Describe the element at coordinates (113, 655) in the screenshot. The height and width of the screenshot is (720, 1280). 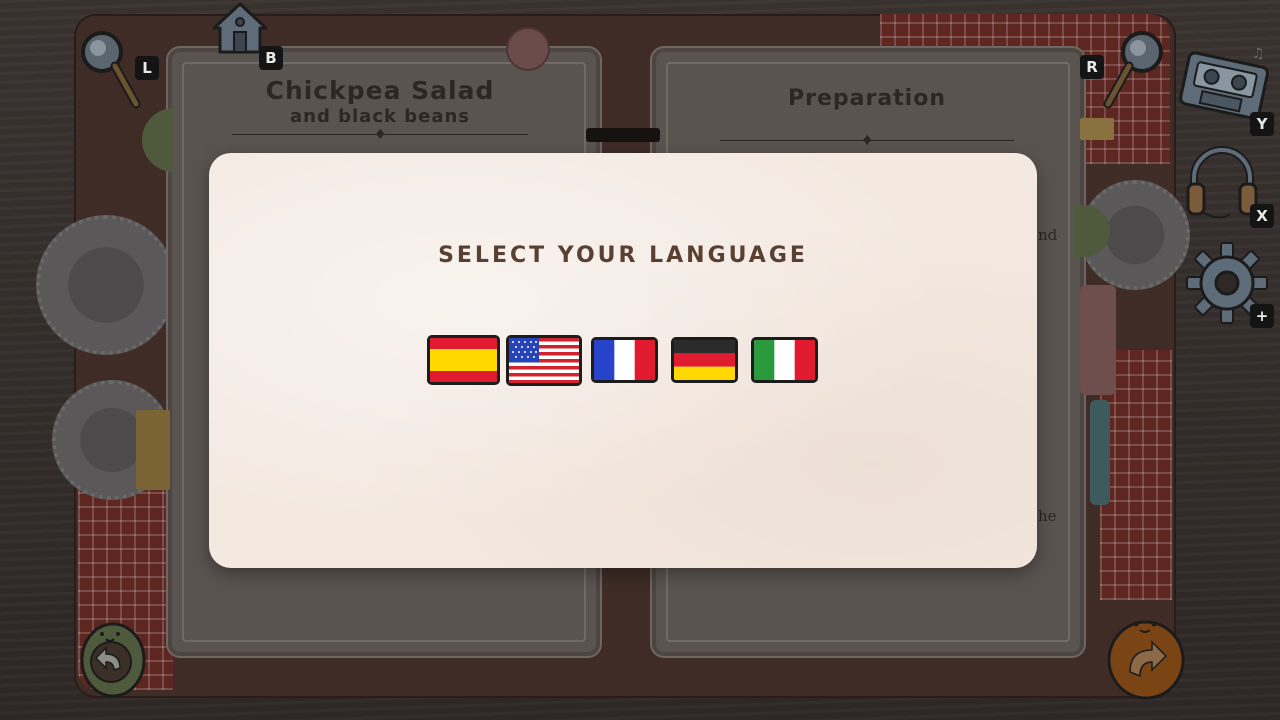
I see `back-arrow-button` at that location.